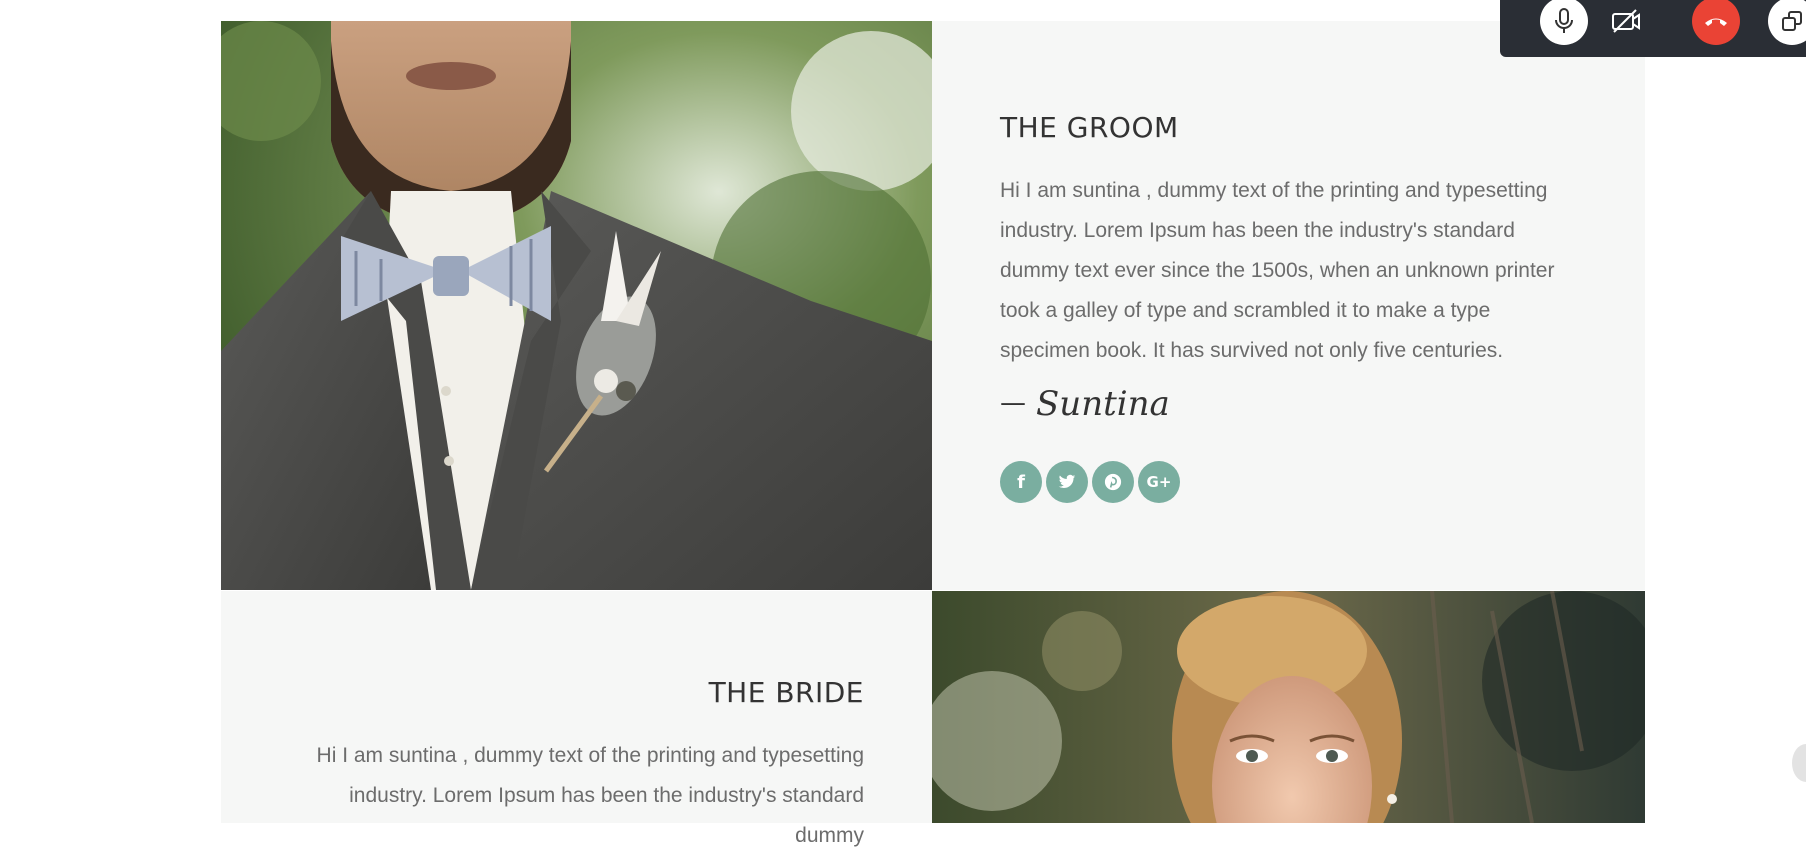  What do you see at coordinates (1103, 404) in the screenshot?
I see `signature-name: Suntina` at bounding box center [1103, 404].